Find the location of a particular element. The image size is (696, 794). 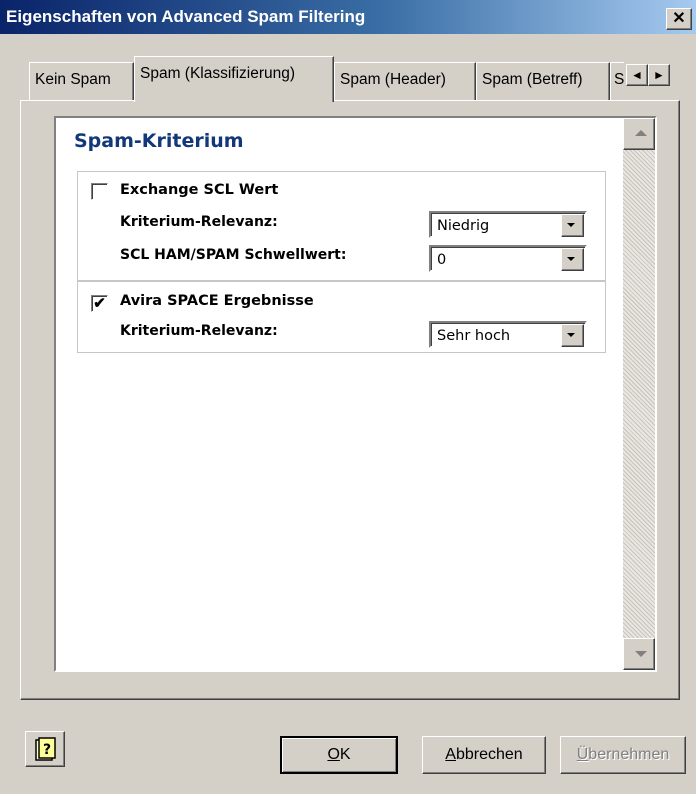

help-button: ? is located at coordinates (45, 749).